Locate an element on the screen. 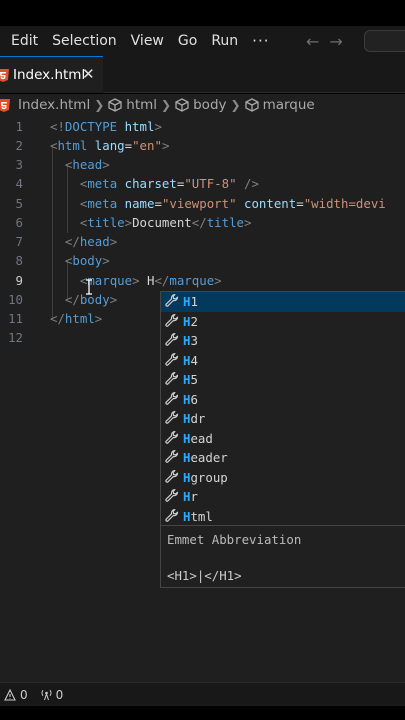 Image resolution: width=405 pixels, height=720 pixels. line-number: 5 is located at coordinates (19, 203).